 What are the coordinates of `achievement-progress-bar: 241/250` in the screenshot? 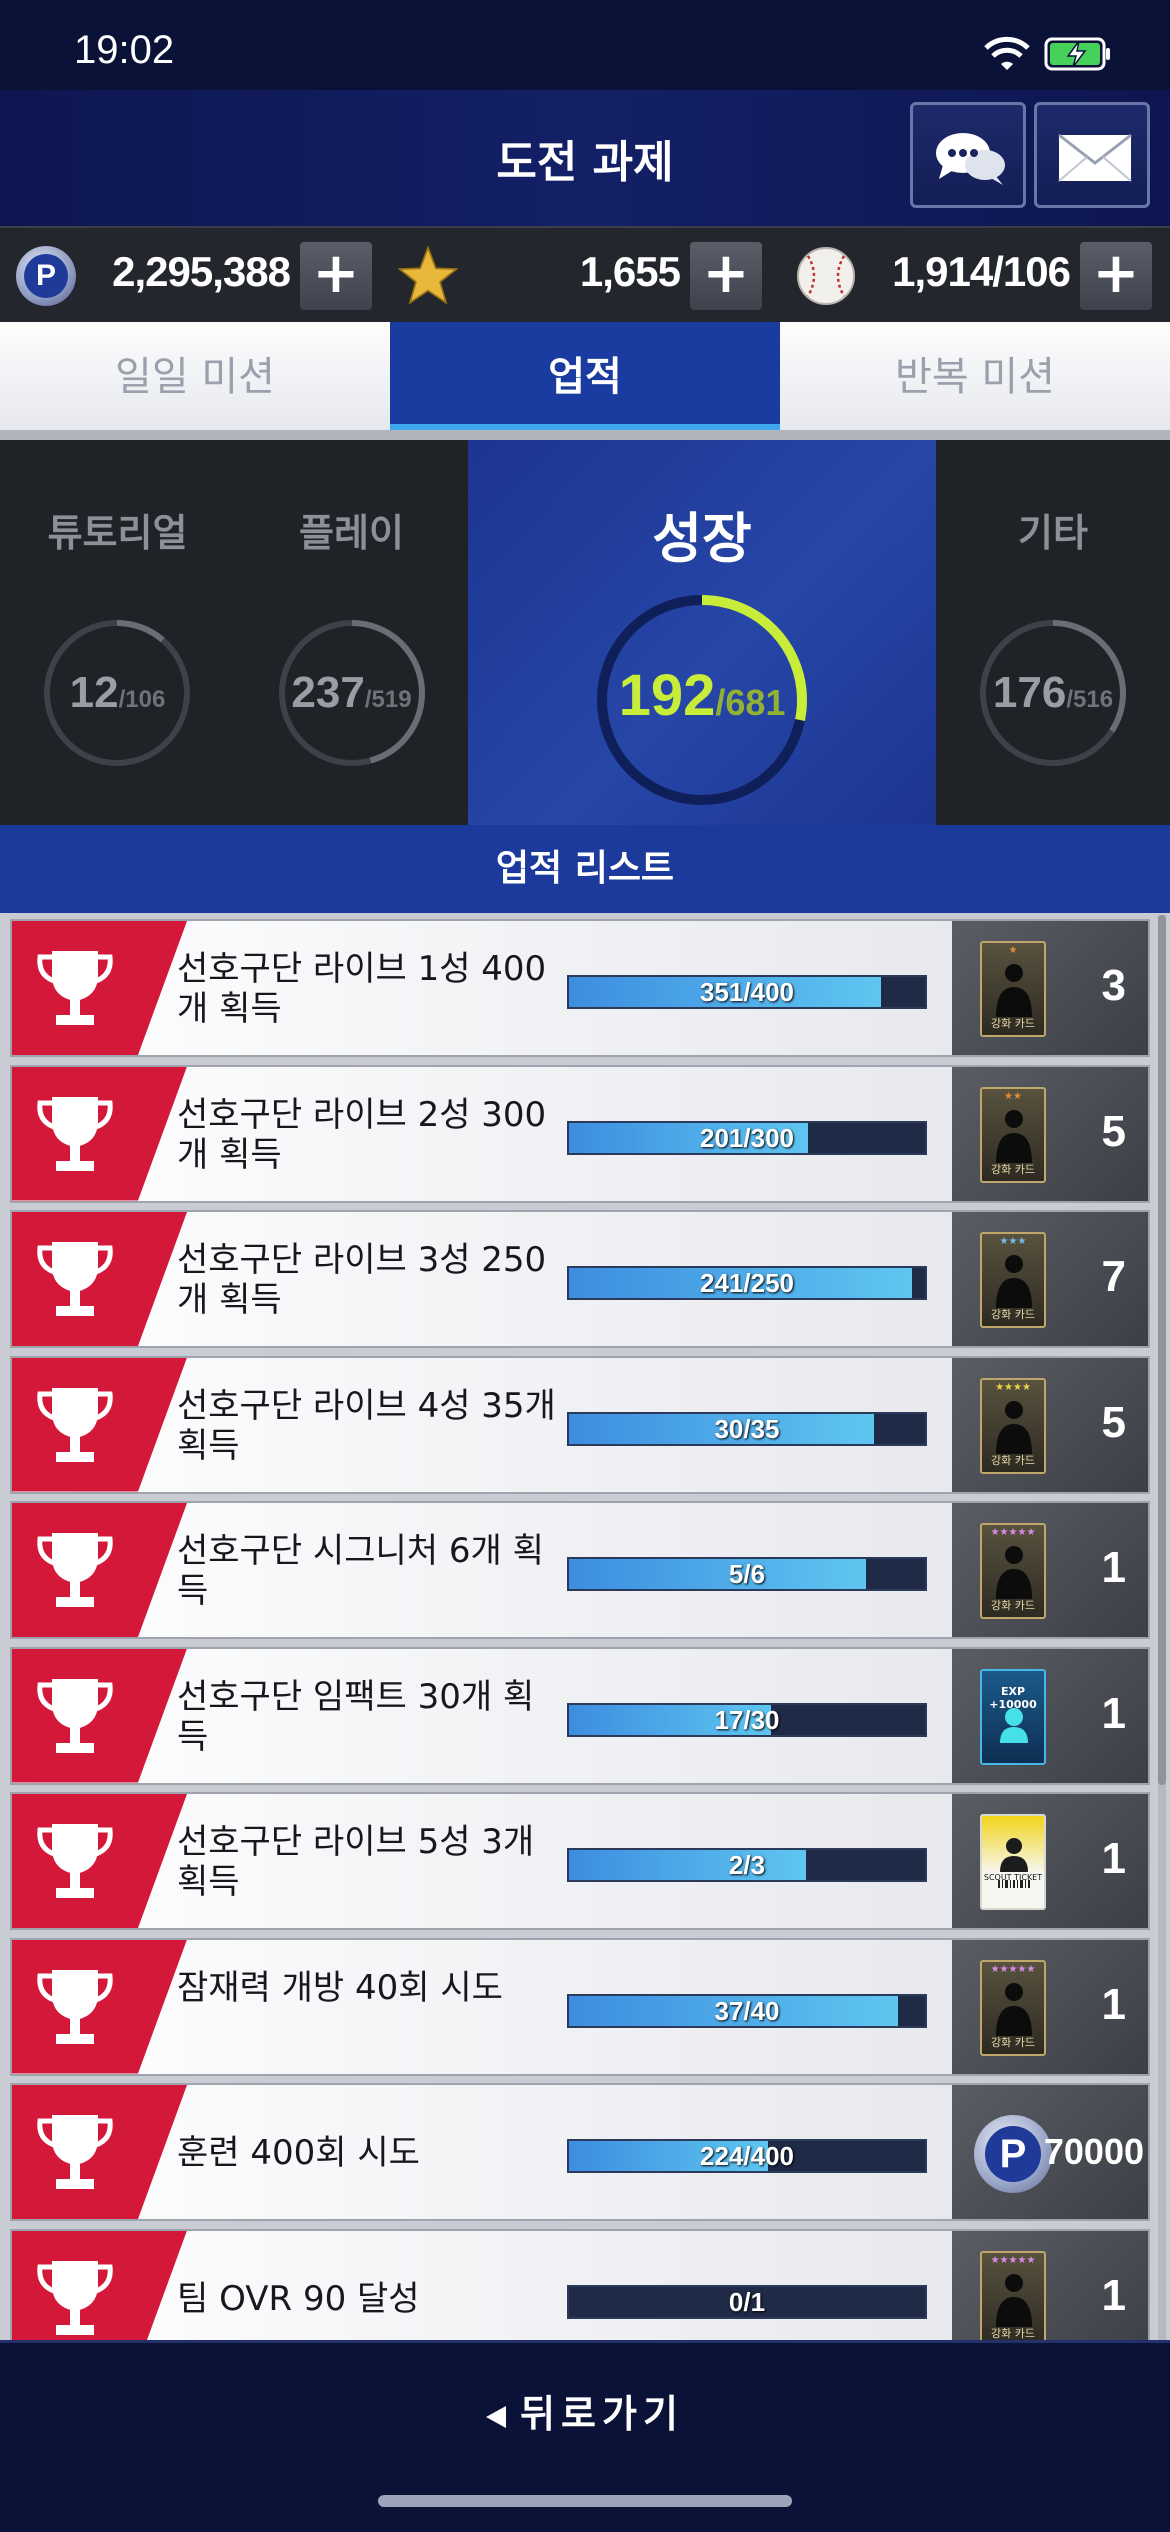 It's located at (747, 1283).